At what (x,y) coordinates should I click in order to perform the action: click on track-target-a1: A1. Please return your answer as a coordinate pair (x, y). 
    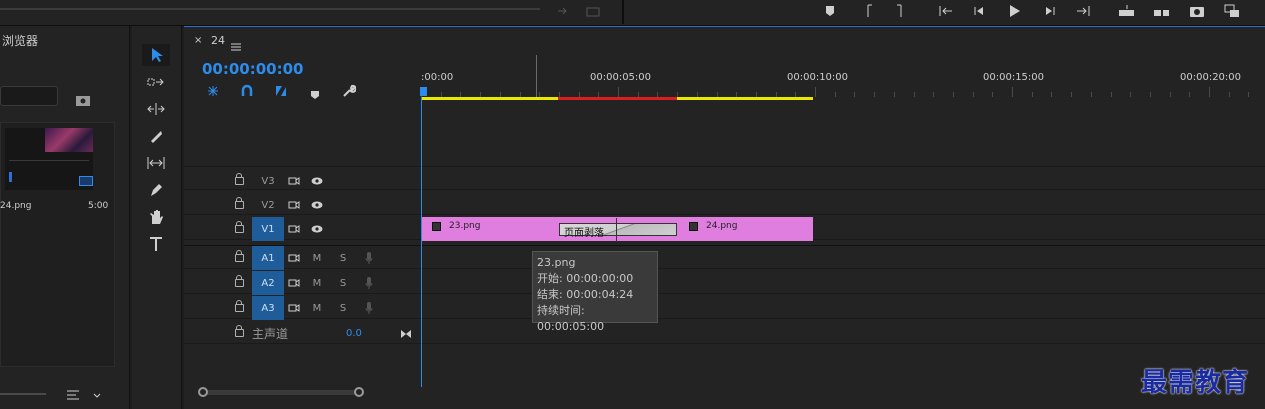
    Looking at the image, I should click on (268, 258).